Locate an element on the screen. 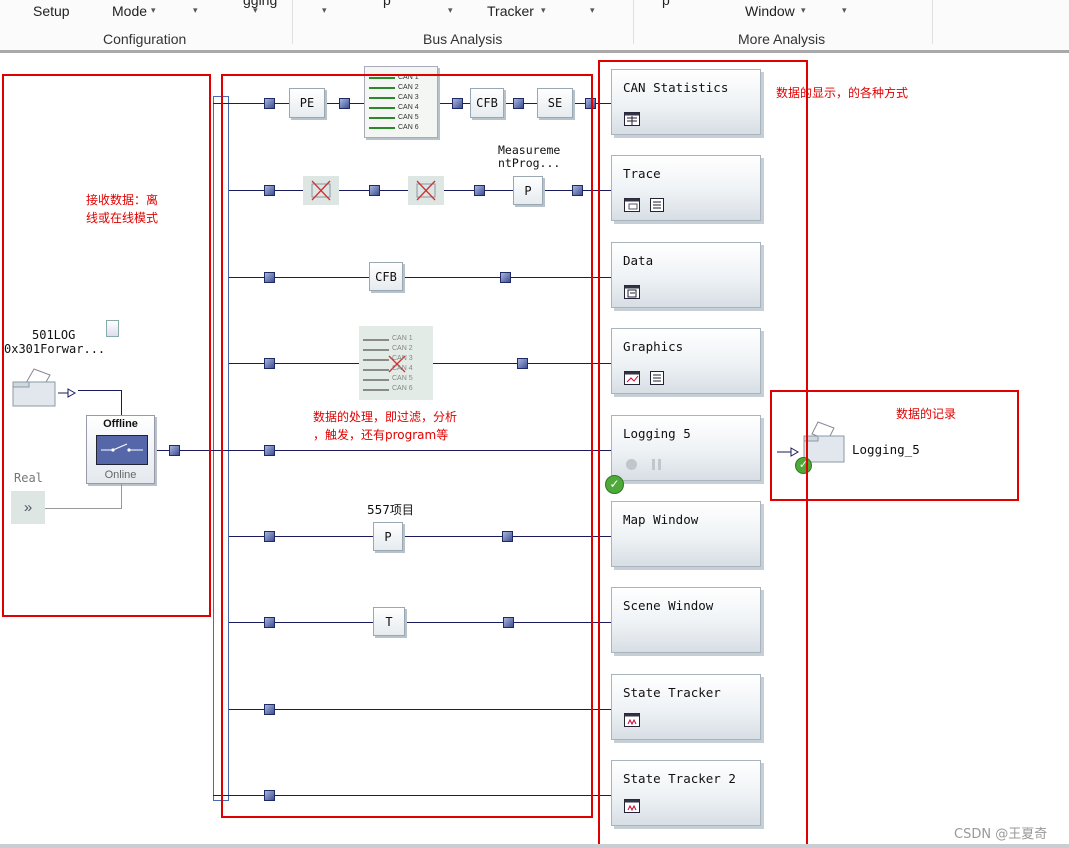 The width and height of the screenshot is (1069, 848). display-annotation: 数据的显示，的各种方式 is located at coordinates (842, 93).